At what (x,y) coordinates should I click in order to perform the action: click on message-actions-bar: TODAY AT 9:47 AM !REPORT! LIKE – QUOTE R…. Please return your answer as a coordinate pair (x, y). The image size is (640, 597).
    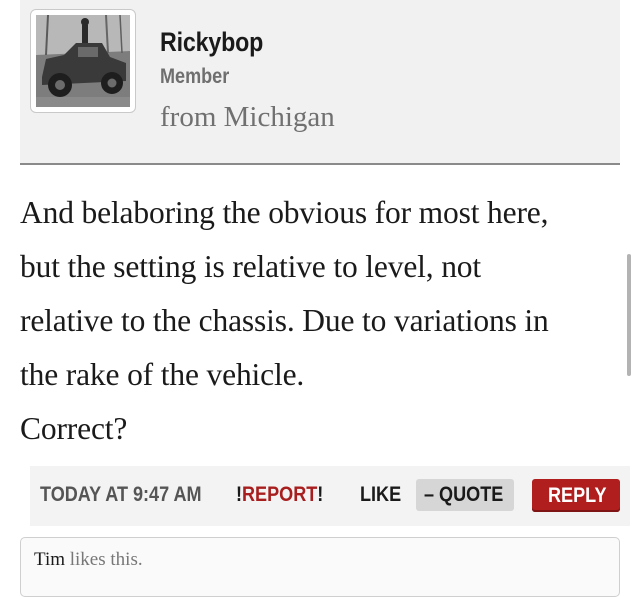
    Looking at the image, I should click on (330, 496).